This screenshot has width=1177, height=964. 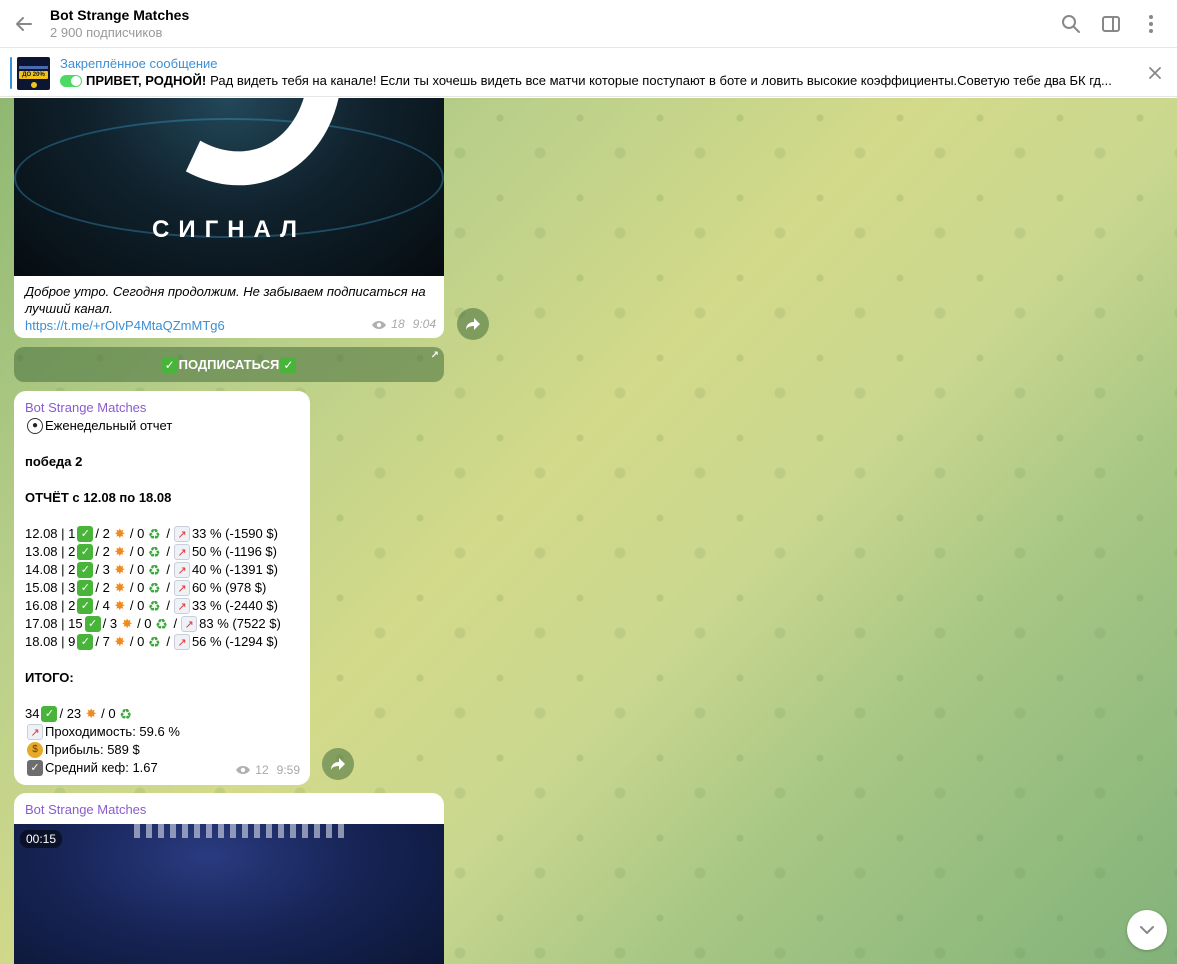 I want to click on video-duration: 00:15, so click(x=41, y=839).